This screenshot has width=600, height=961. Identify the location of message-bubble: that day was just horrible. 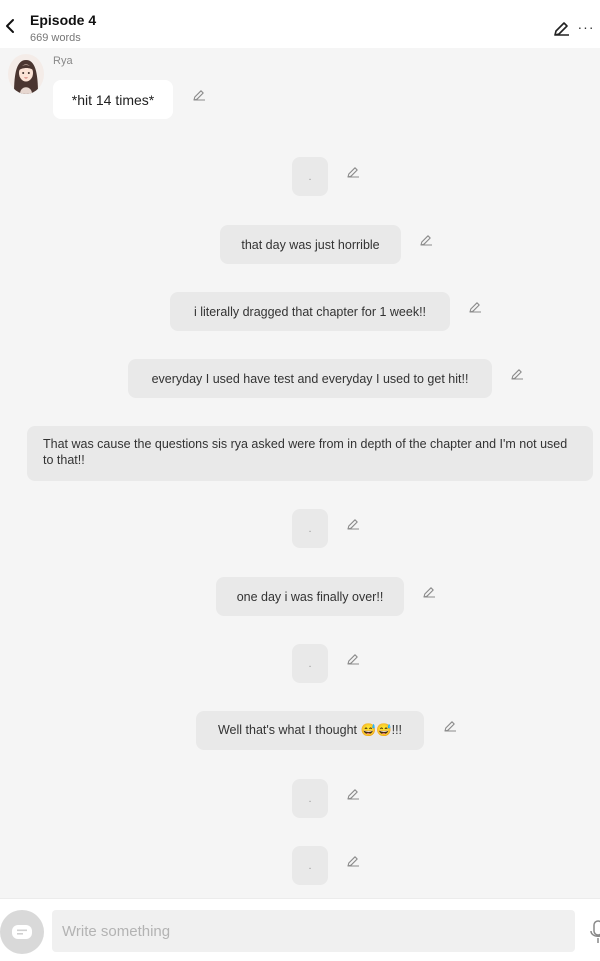
(310, 244).